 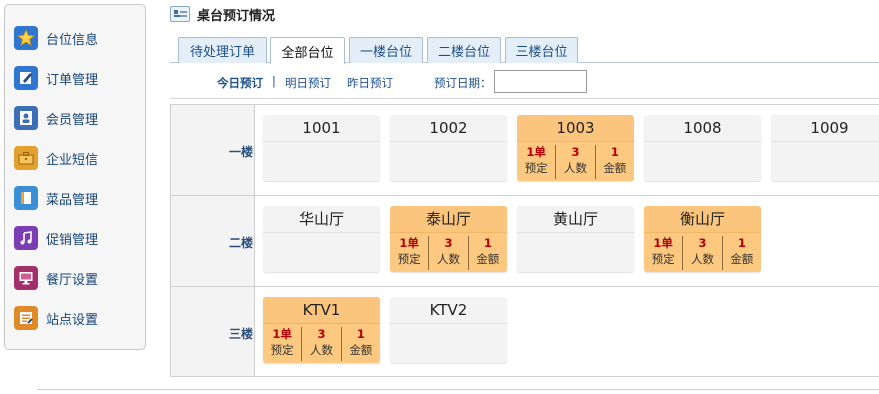 I want to click on book-icon, so click(x=26, y=198).